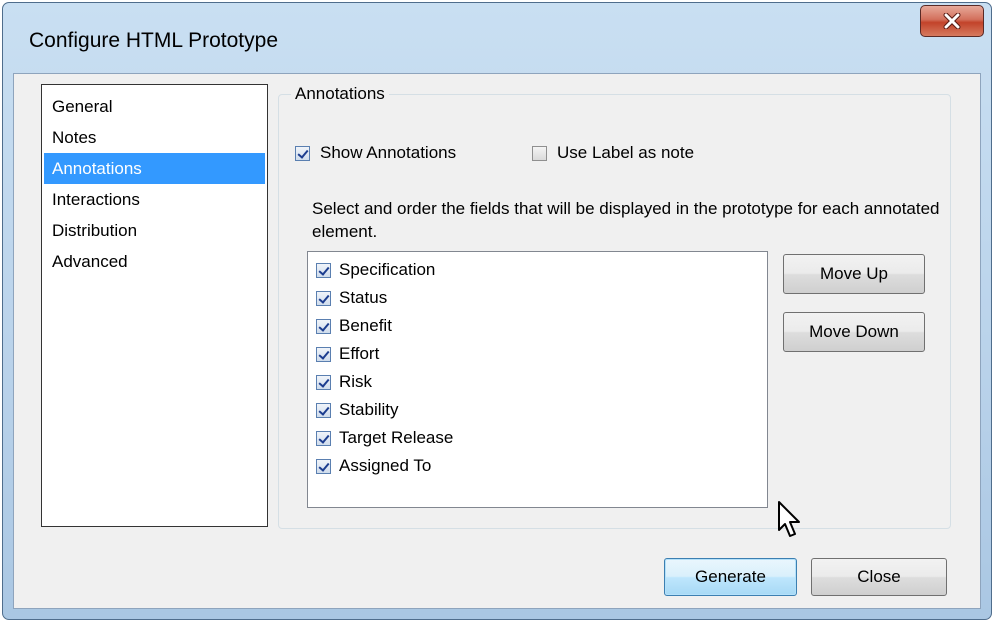  Describe the element at coordinates (363, 297) in the screenshot. I see `field-label: Status` at that location.